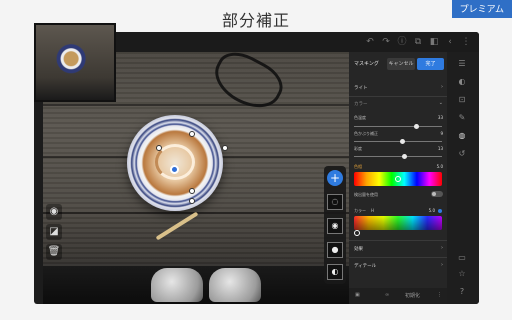  What do you see at coordinates (439, 166) in the screenshot?
I see `hue-slider-value: 5.0` at bounding box center [439, 166].